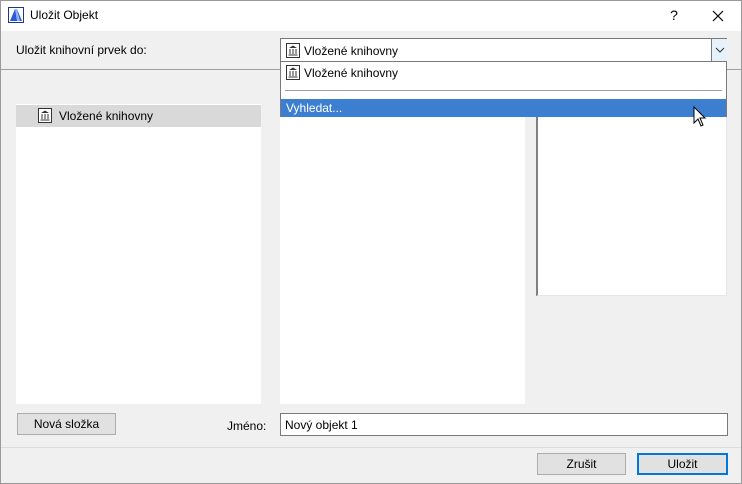  What do you see at coordinates (371, 447) in the screenshot?
I see `footer-divider` at bounding box center [371, 447].